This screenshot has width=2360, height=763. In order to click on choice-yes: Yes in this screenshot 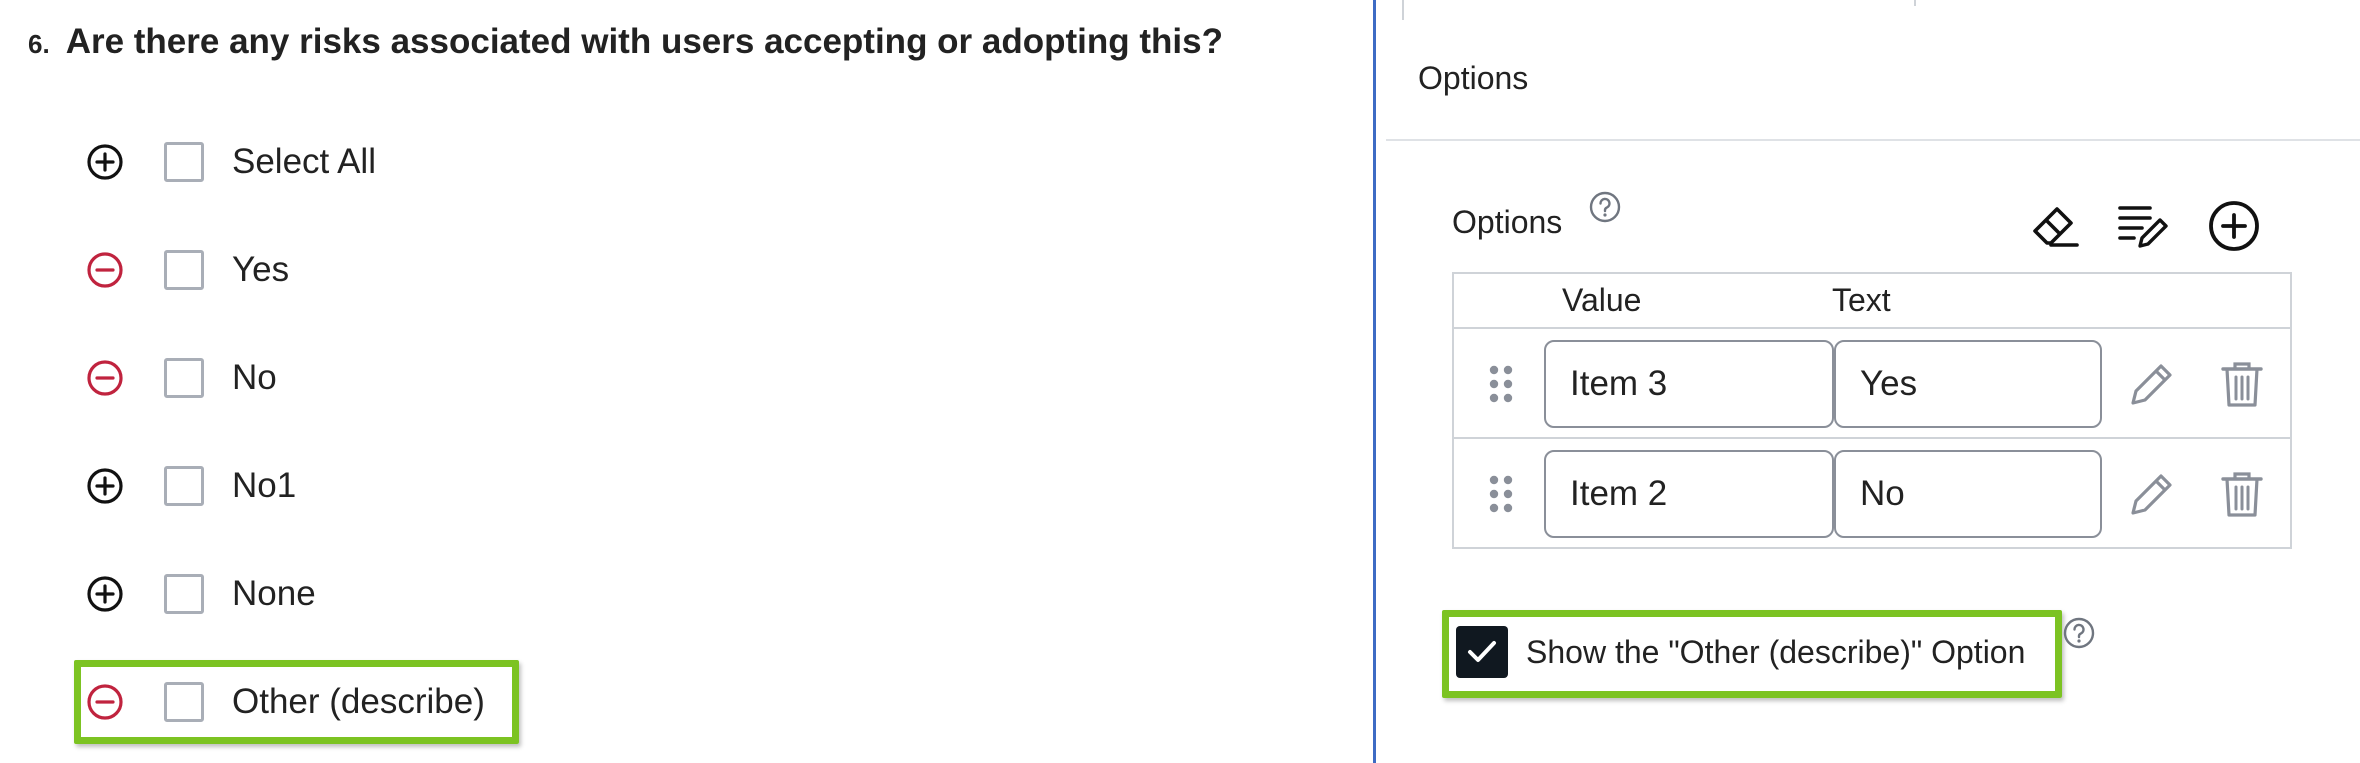, I will do `click(186, 270)`.